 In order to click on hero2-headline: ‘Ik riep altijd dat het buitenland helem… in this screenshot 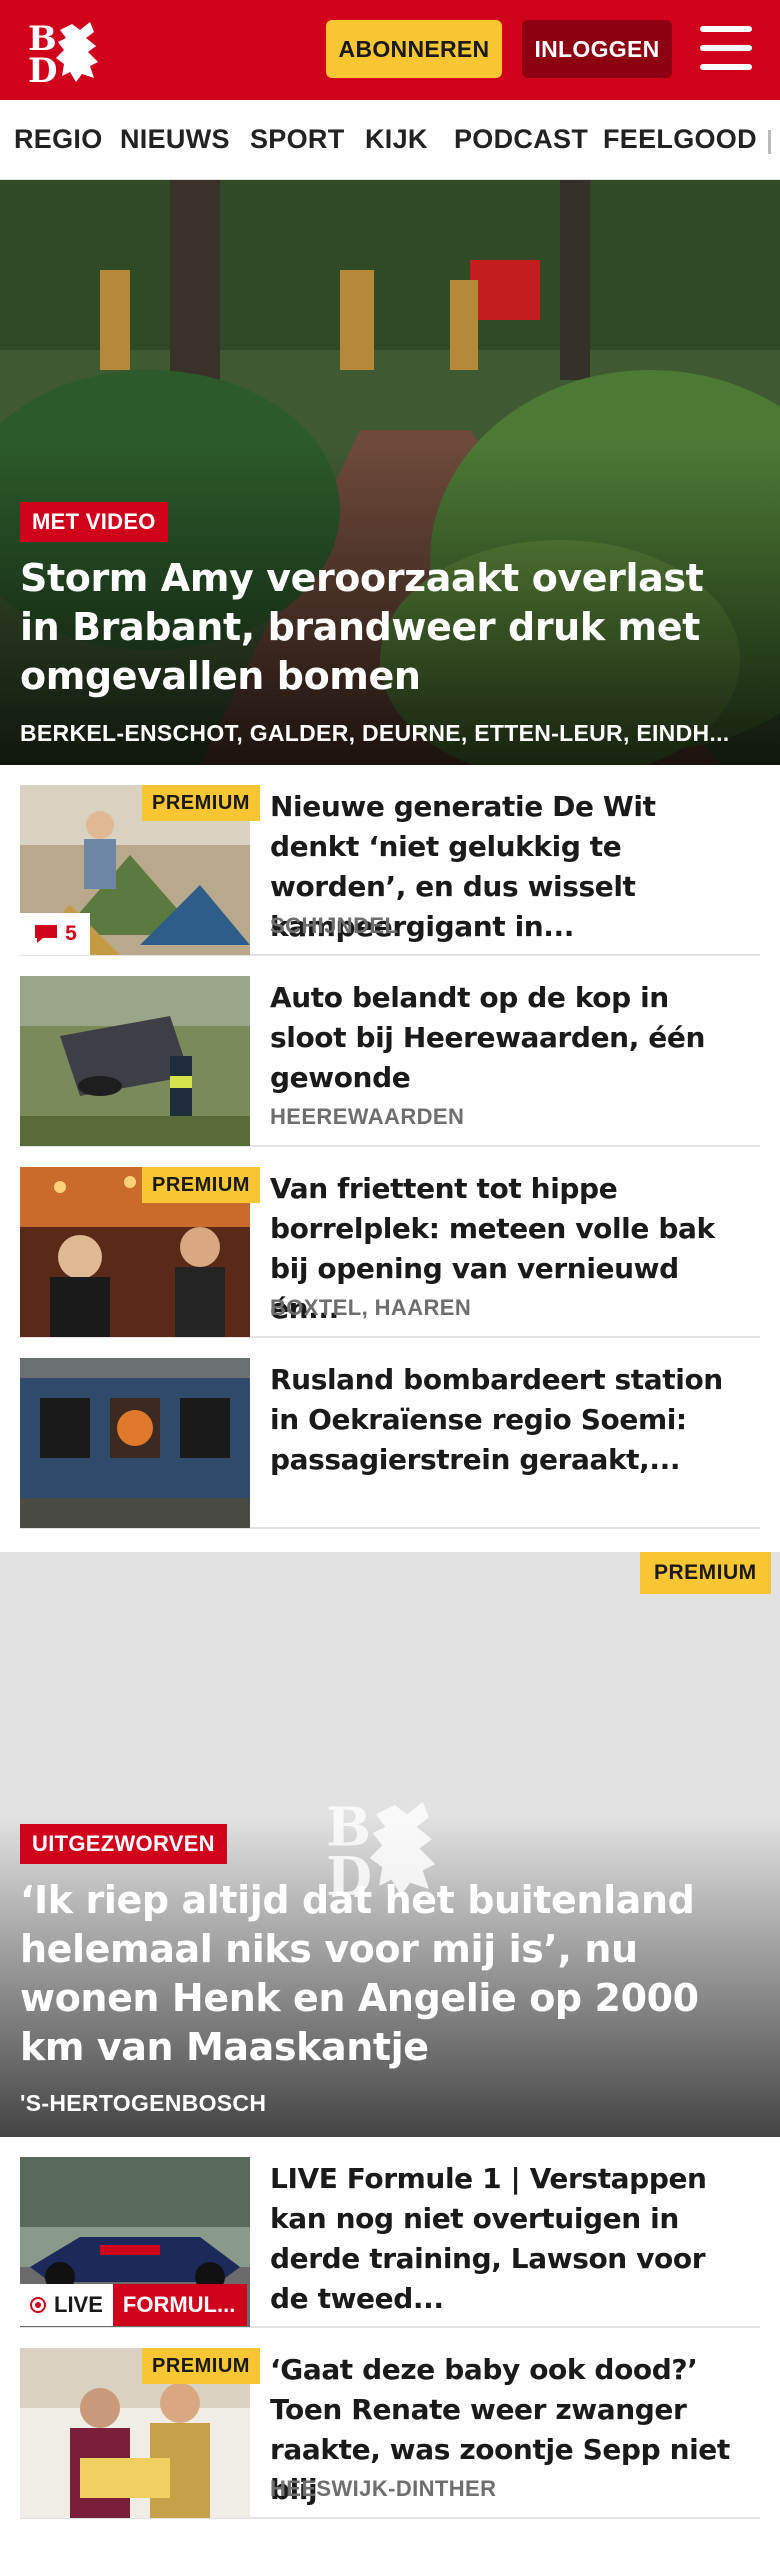, I will do `click(385, 1974)`.